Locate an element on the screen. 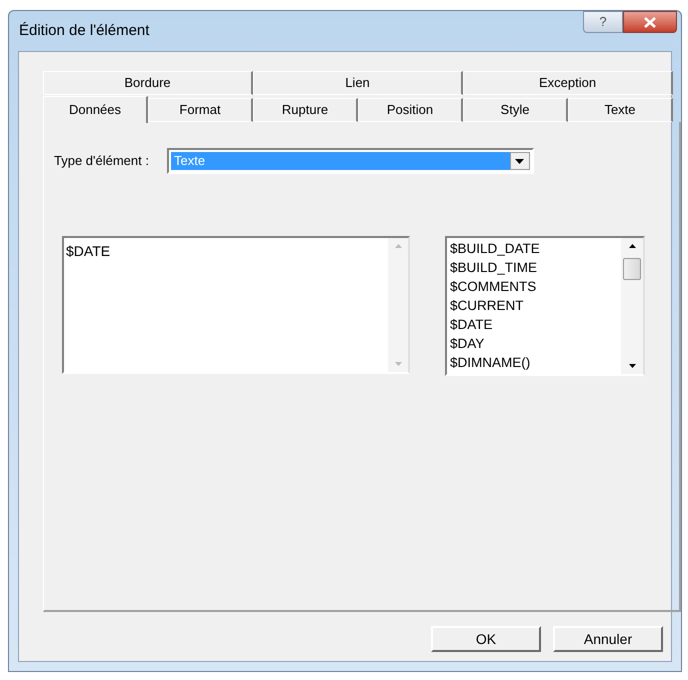 The width and height of the screenshot is (688, 680). tab: Lien is located at coordinates (358, 83).